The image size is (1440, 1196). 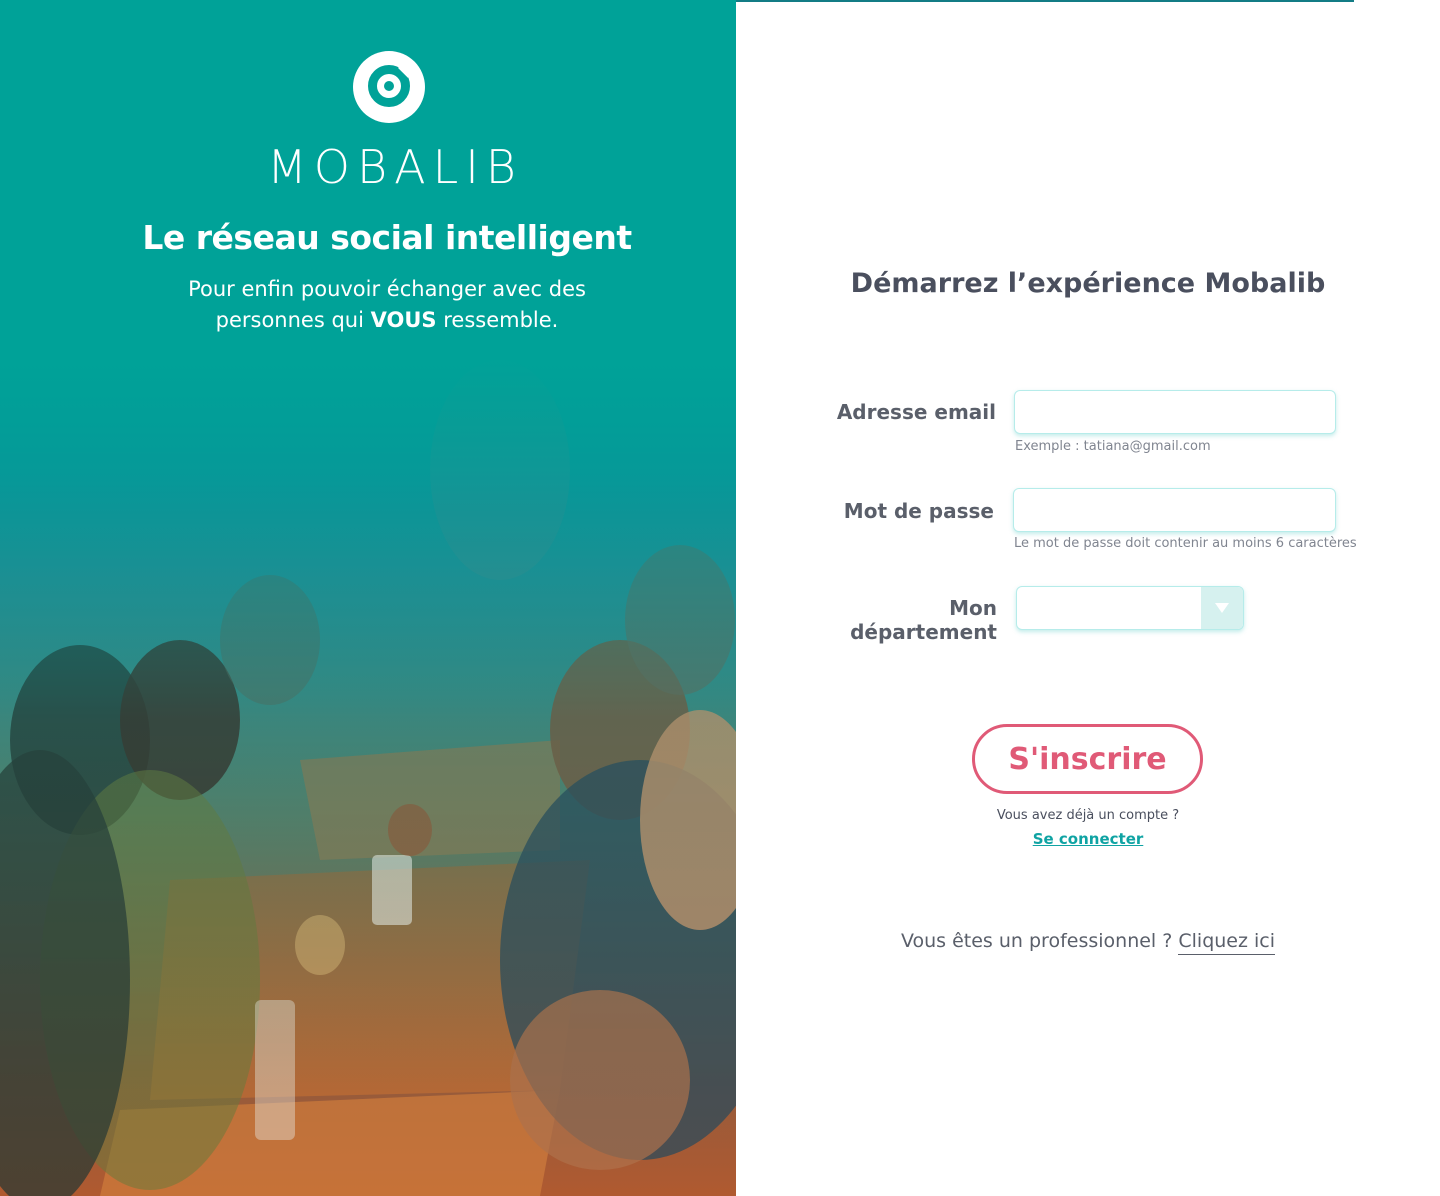 What do you see at coordinates (501, 320) in the screenshot?
I see `hero-subtitle-after: ressemble.` at bounding box center [501, 320].